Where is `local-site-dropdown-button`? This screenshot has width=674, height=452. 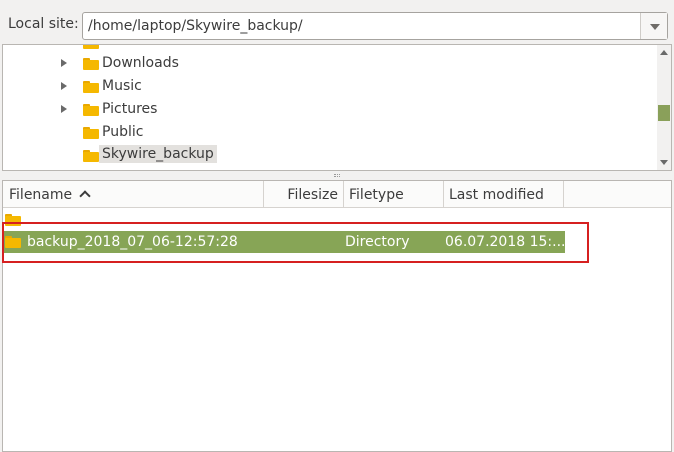 local-site-dropdown-button is located at coordinates (653, 26).